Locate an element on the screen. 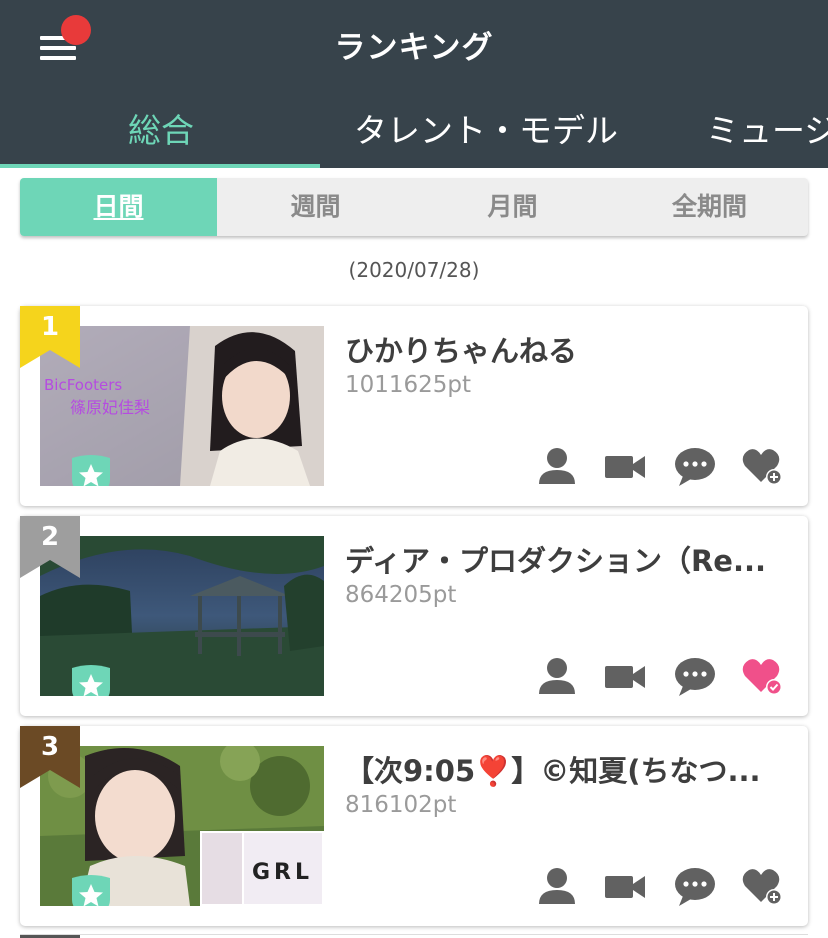 The image size is (828, 938). rank-number: 1 is located at coordinates (50, 327).